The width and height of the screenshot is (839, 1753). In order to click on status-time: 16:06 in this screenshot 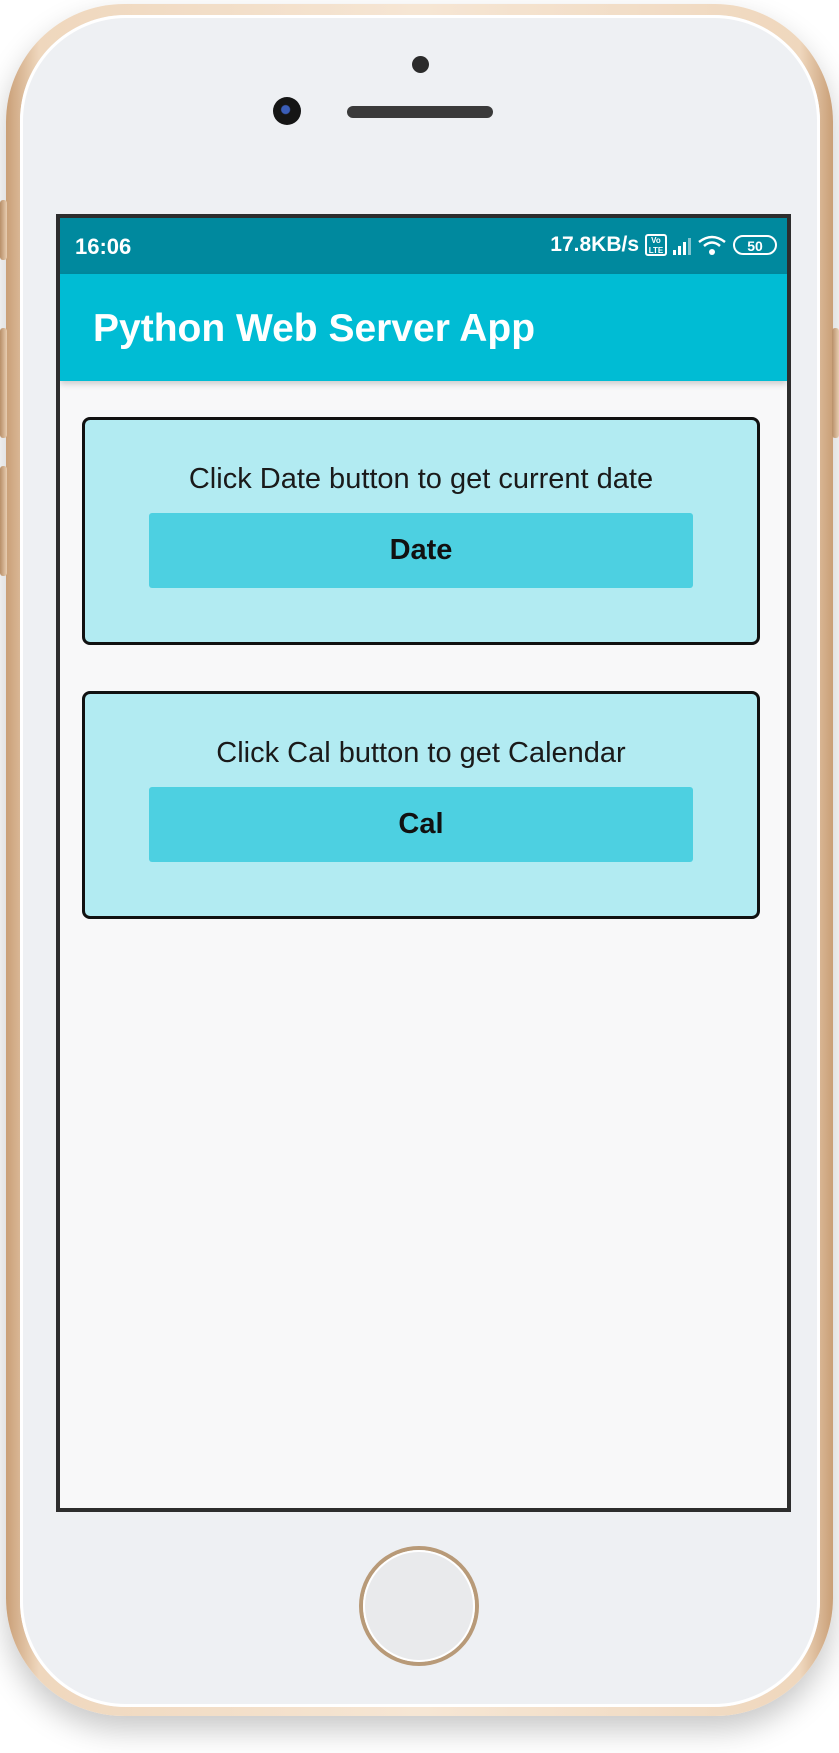, I will do `click(103, 246)`.